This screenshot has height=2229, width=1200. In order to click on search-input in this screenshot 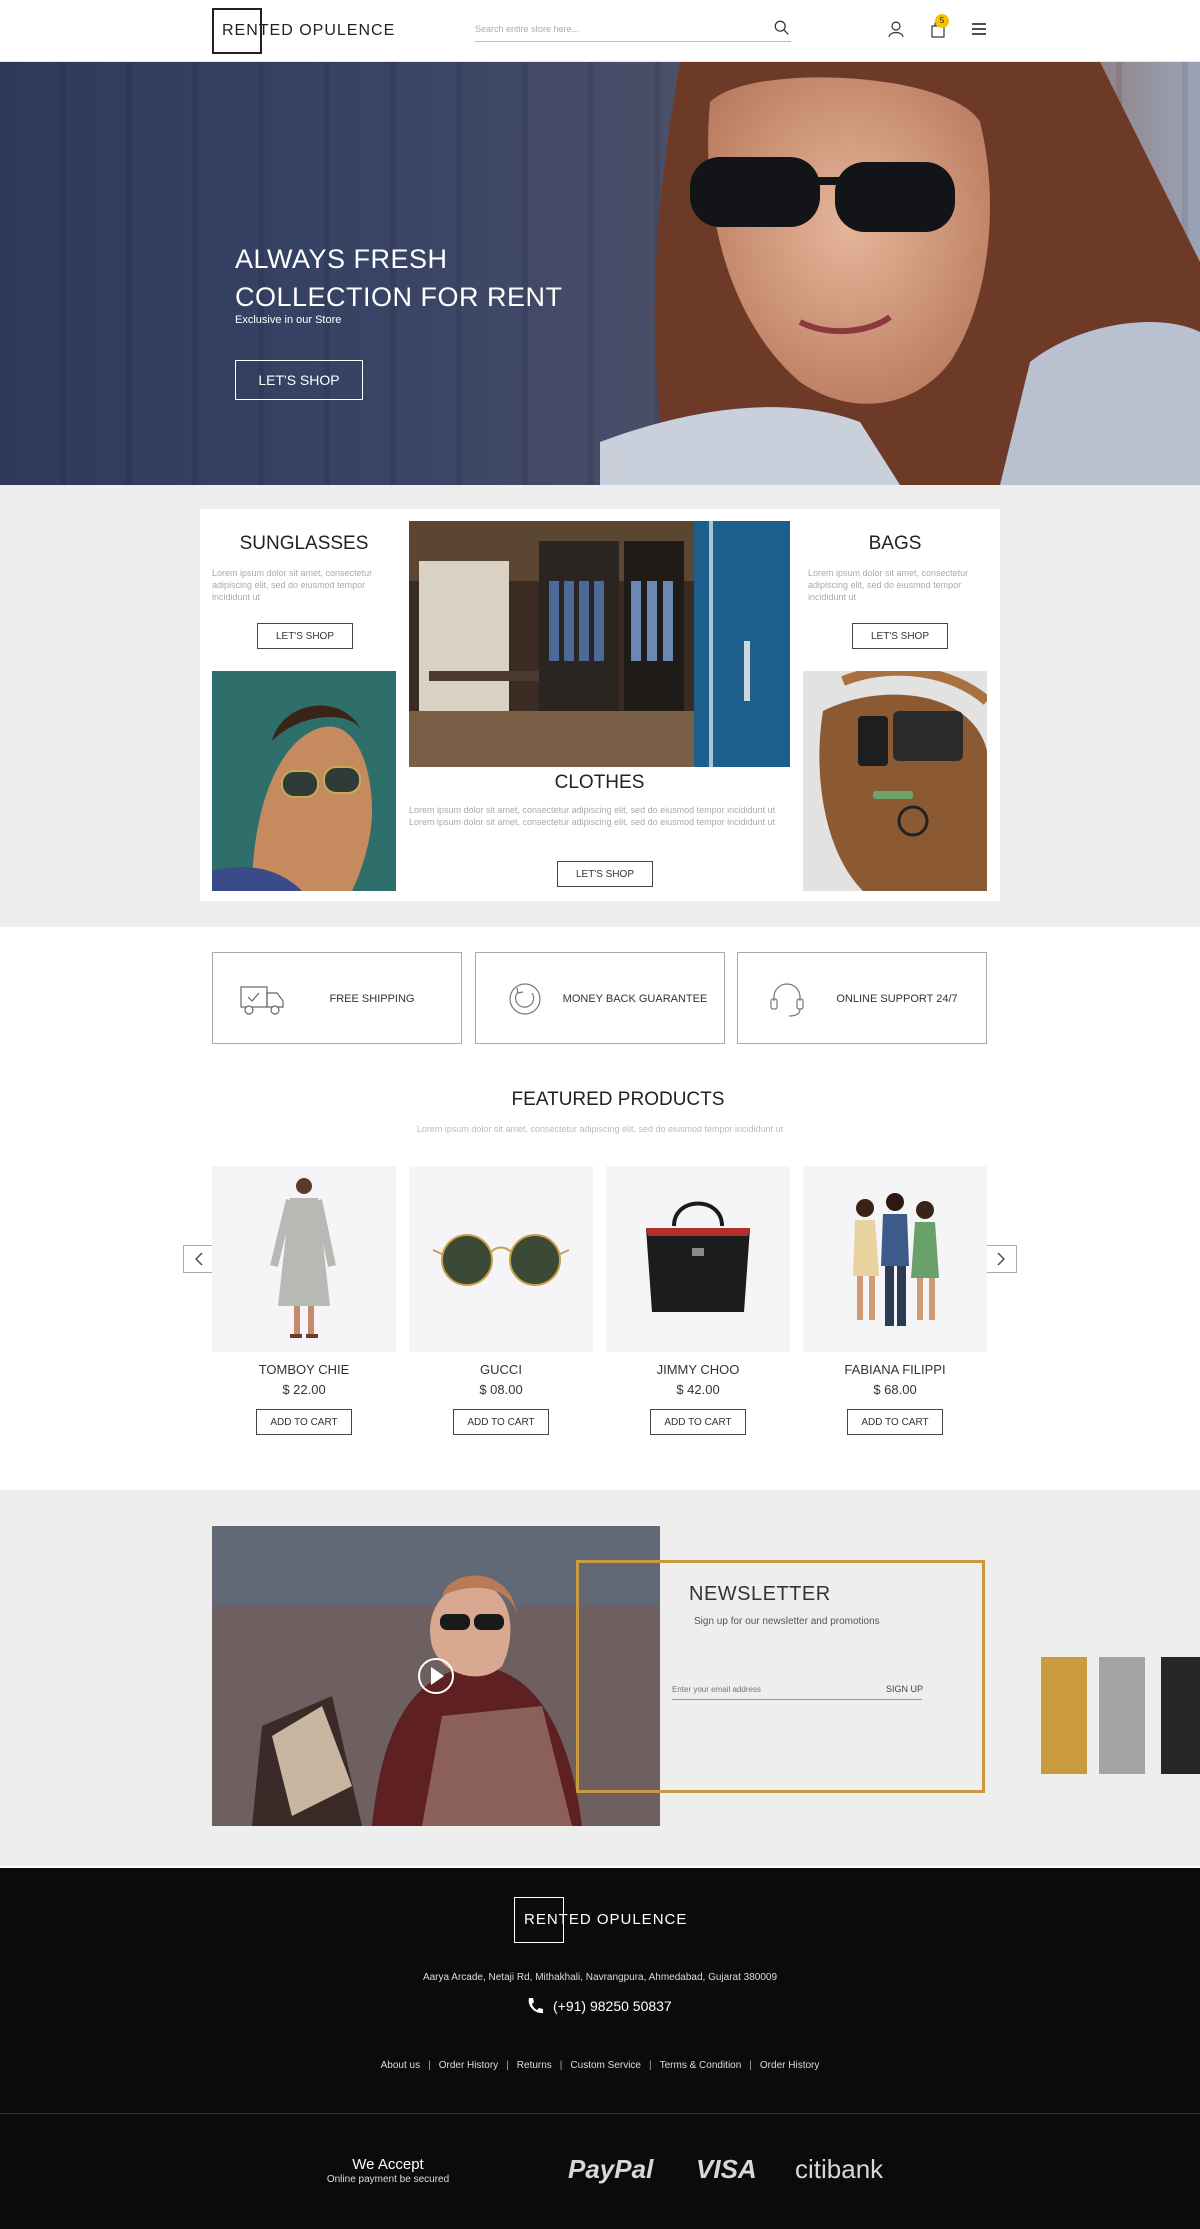, I will do `click(615, 29)`.